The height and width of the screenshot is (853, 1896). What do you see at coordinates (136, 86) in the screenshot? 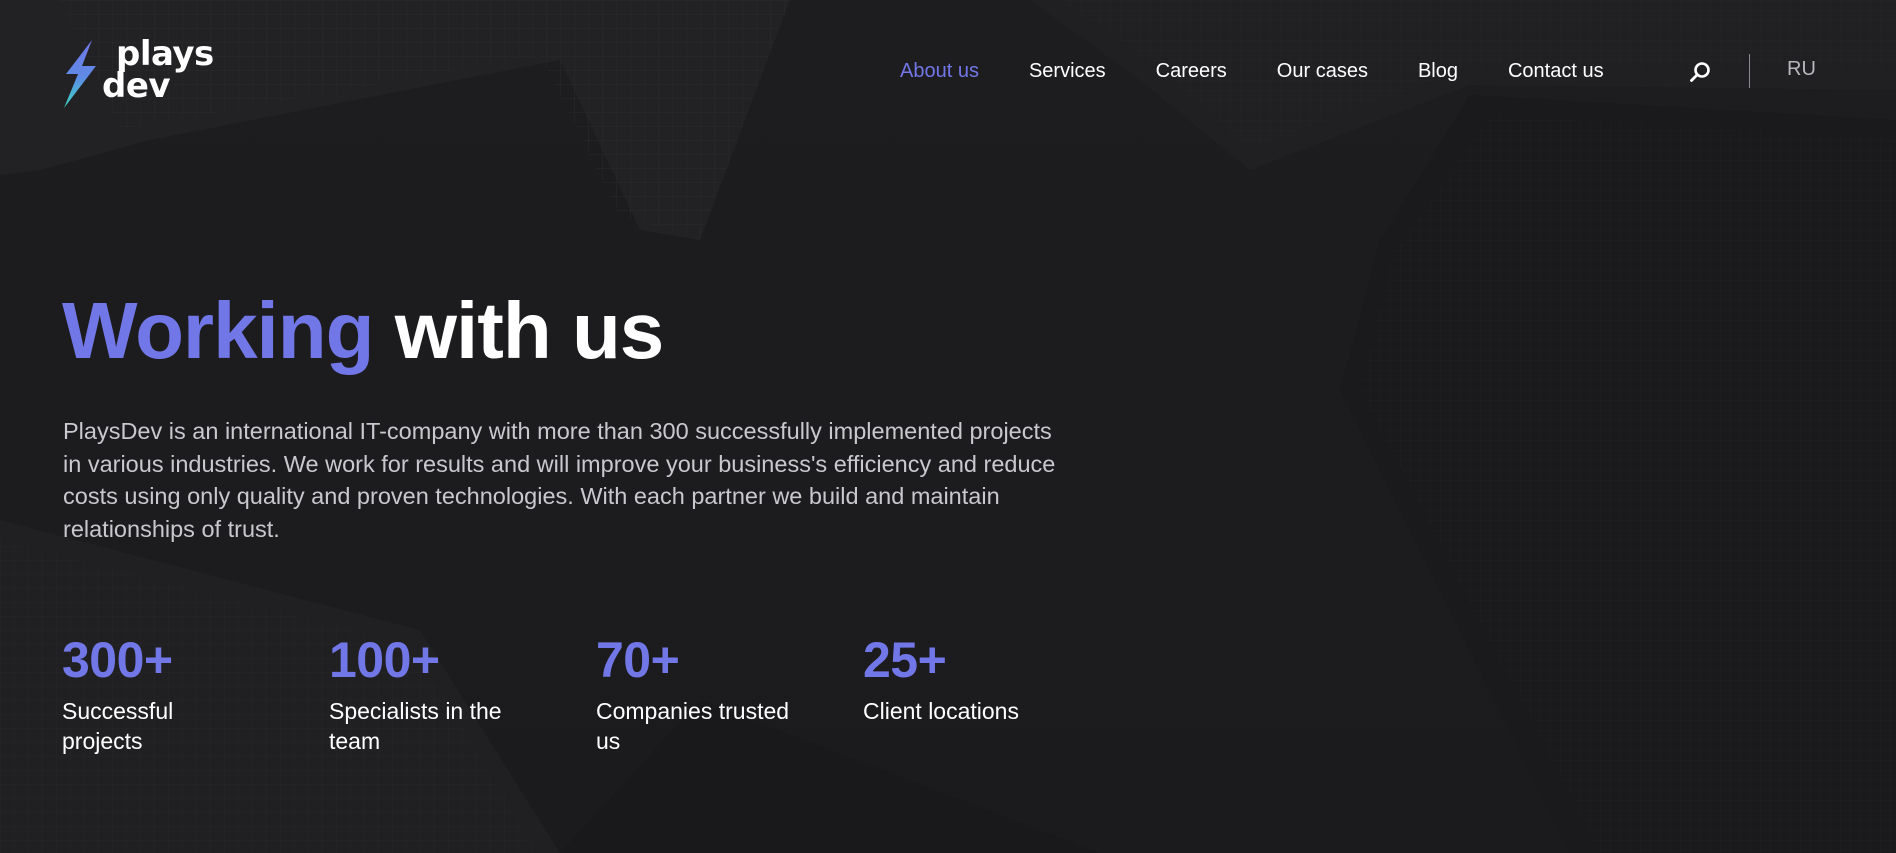
I see `logo-line-dev: dev` at bounding box center [136, 86].